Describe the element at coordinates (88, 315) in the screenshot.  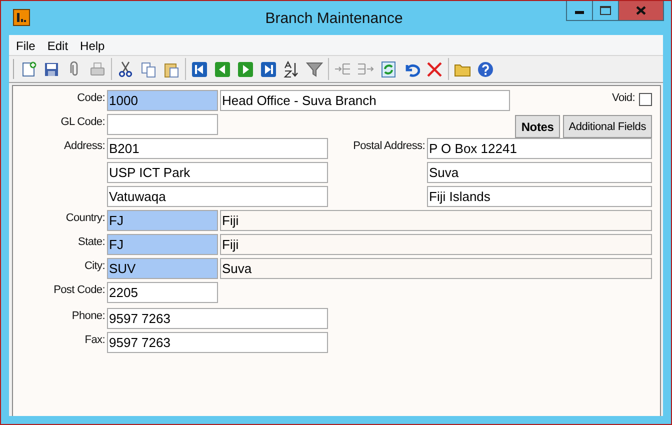
I see `field-label: Phone:` at that location.